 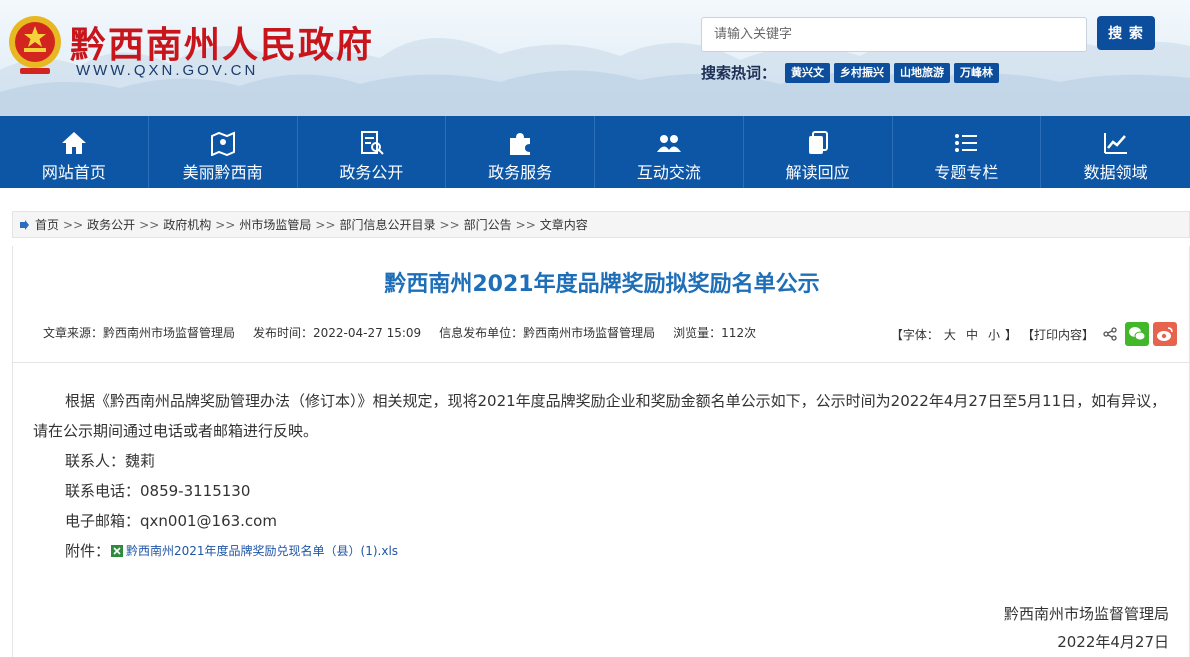 I want to click on nav-label: 政务公开, so click(x=371, y=172).